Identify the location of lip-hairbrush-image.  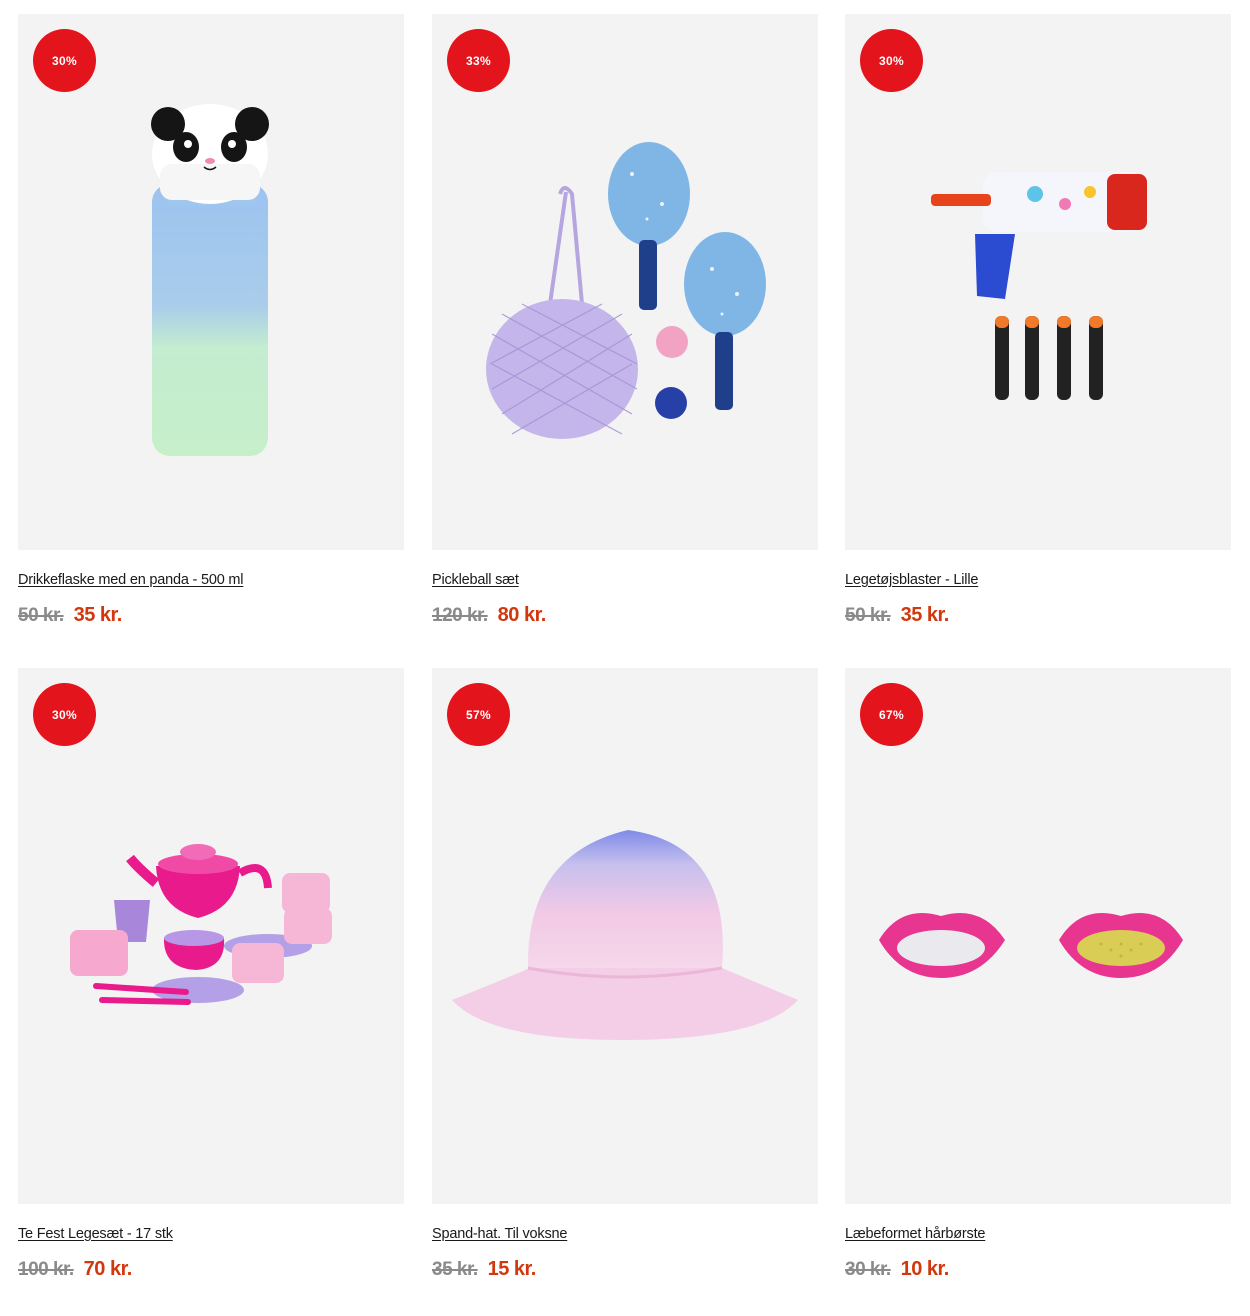
(1031, 945).